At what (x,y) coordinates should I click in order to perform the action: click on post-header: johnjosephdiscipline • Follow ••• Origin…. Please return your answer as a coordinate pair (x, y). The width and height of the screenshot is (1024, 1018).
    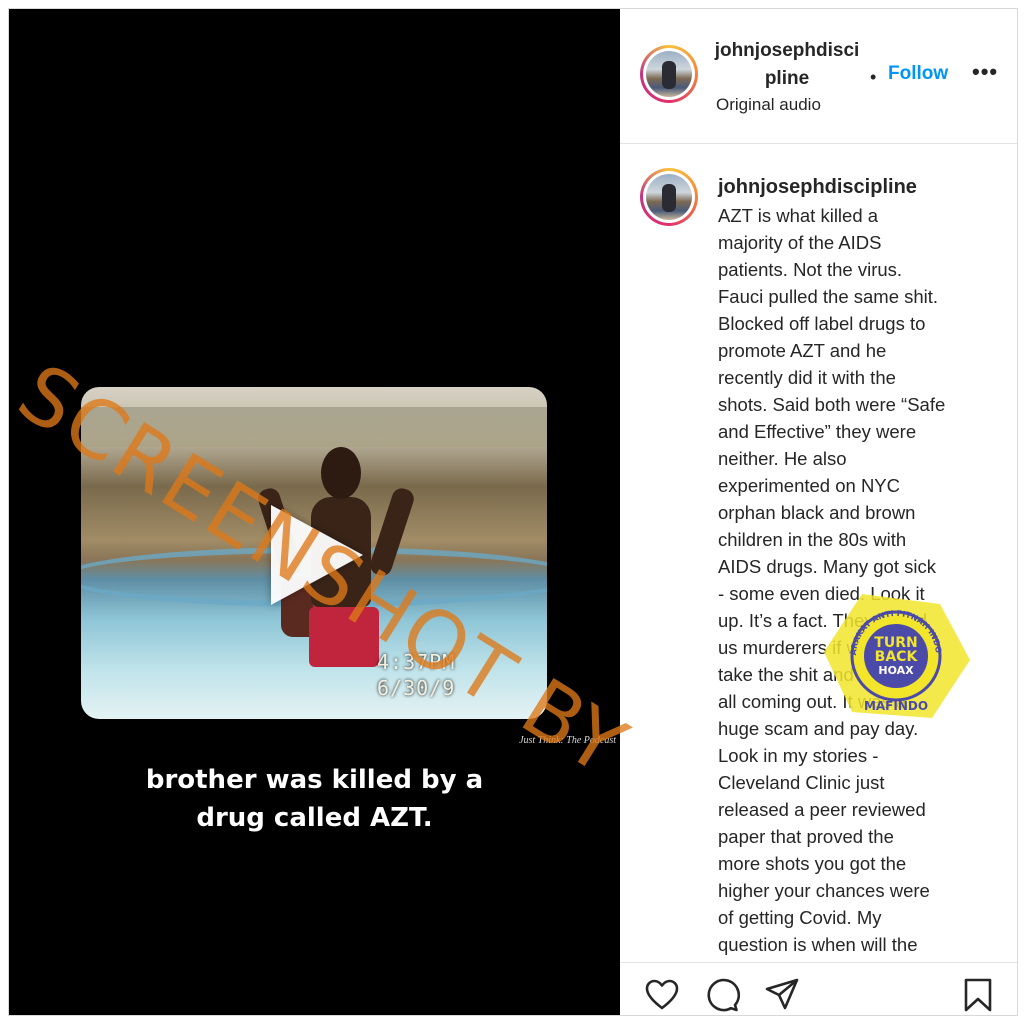
    Looking at the image, I should click on (818, 76).